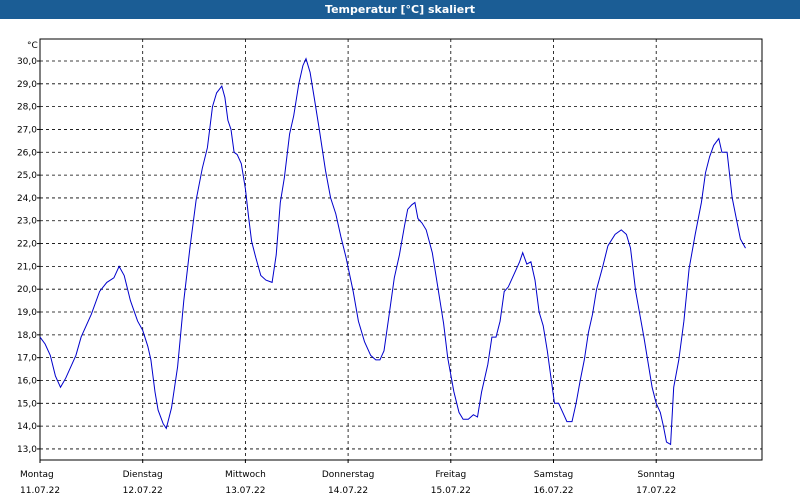  I want to click on x-tick-date-label: 16.07.22, so click(553, 491).